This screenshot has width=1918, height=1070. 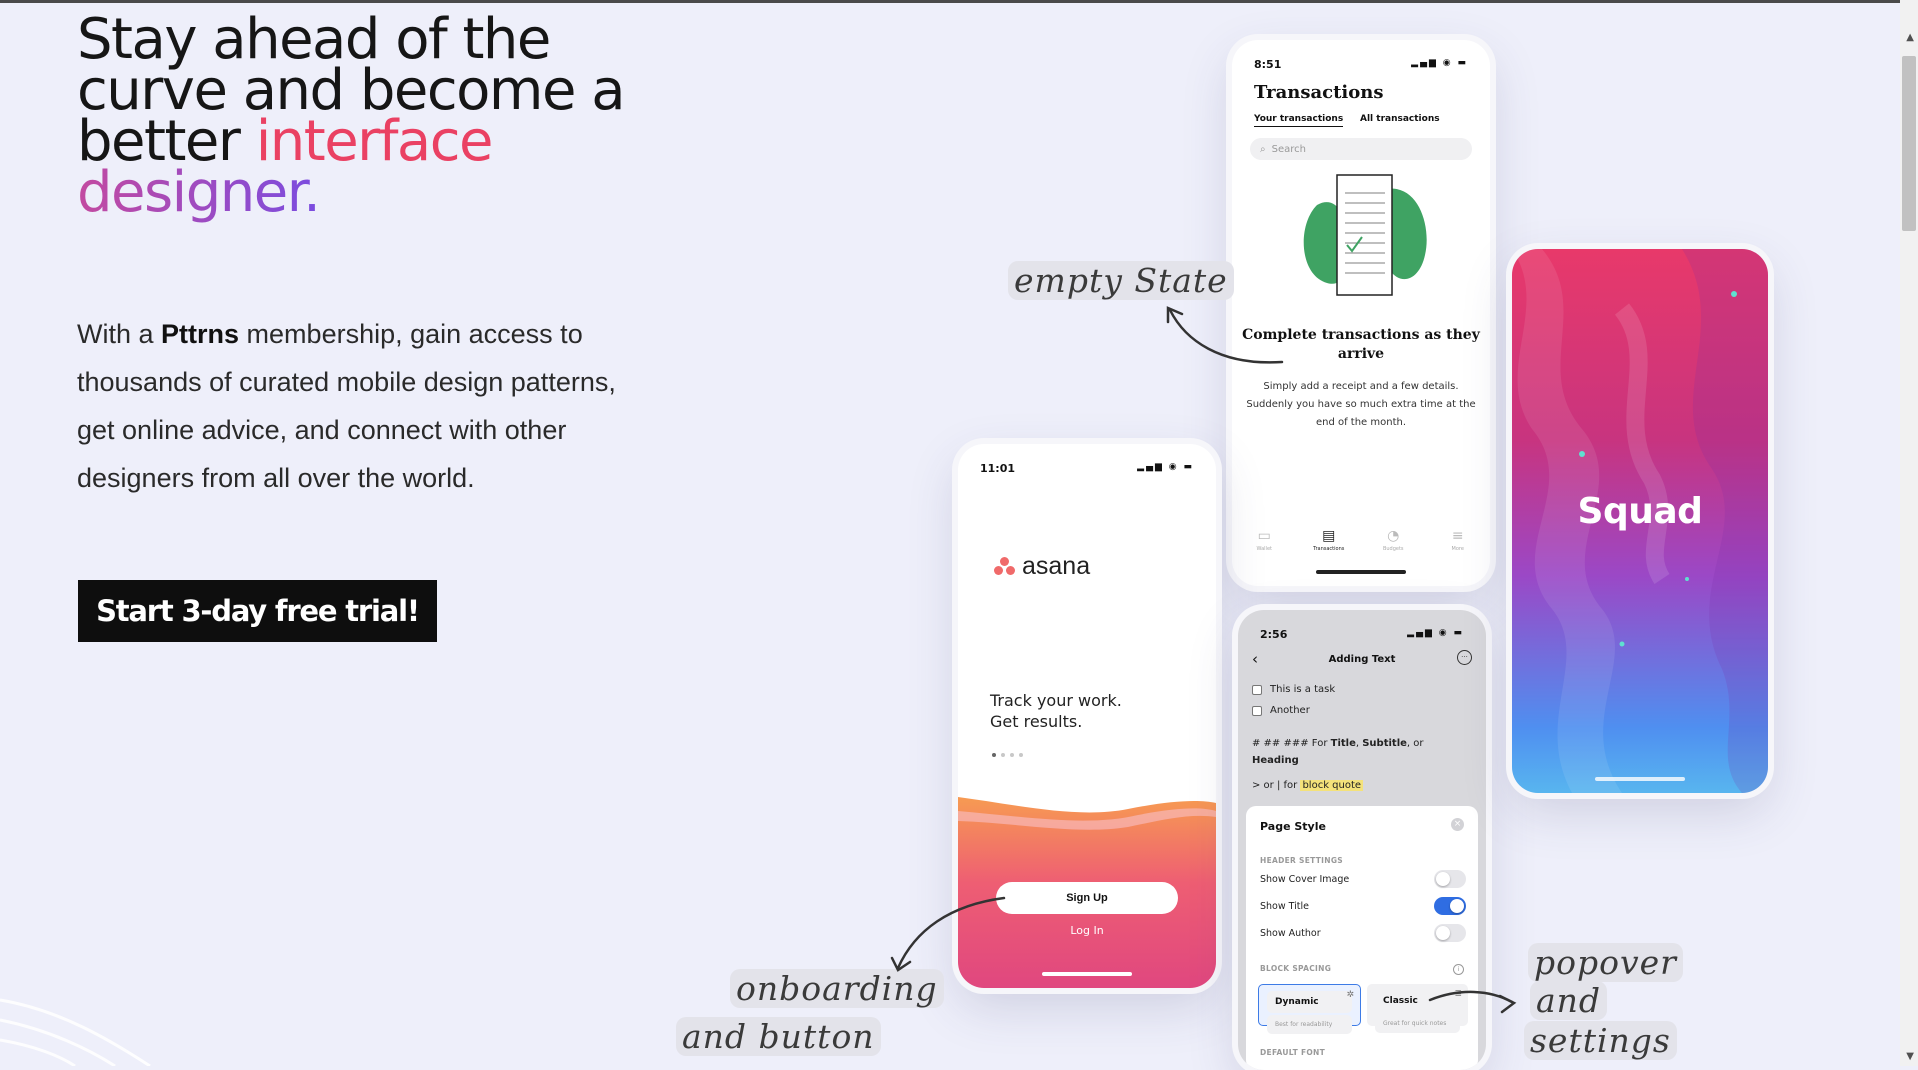 What do you see at coordinates (1464, 657) in the screenshot?
I see `more-icon: ···` at bounding box center [1464, 657].